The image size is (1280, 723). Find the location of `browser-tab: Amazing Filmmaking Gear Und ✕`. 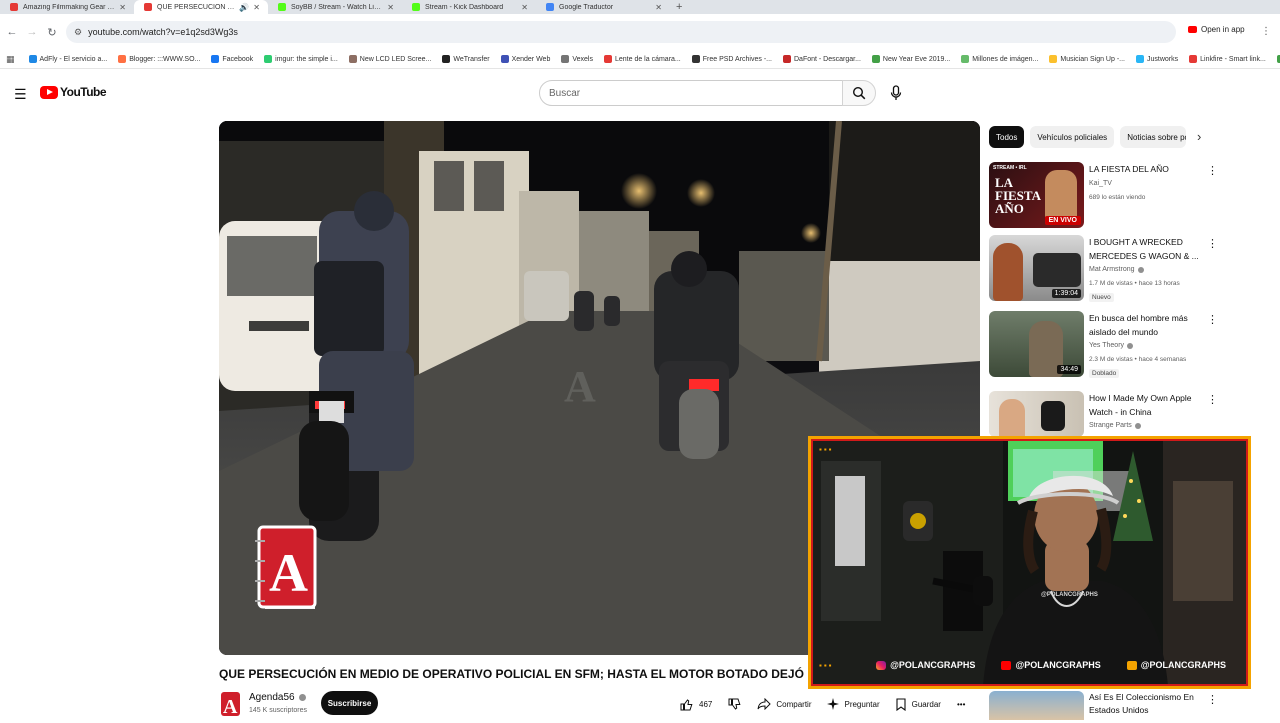

browser-tab: Amazing Filmmaking Gear Und ✕ is located at coordinates (67, 7).